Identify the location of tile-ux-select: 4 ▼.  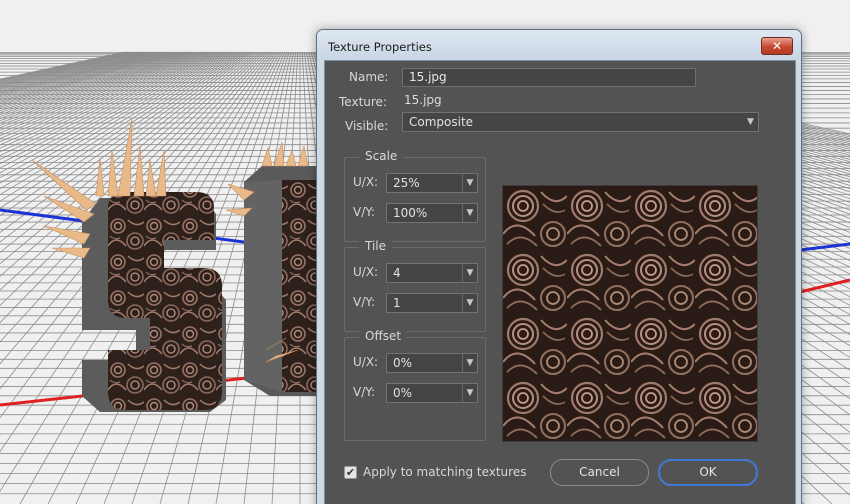
(432, 273).